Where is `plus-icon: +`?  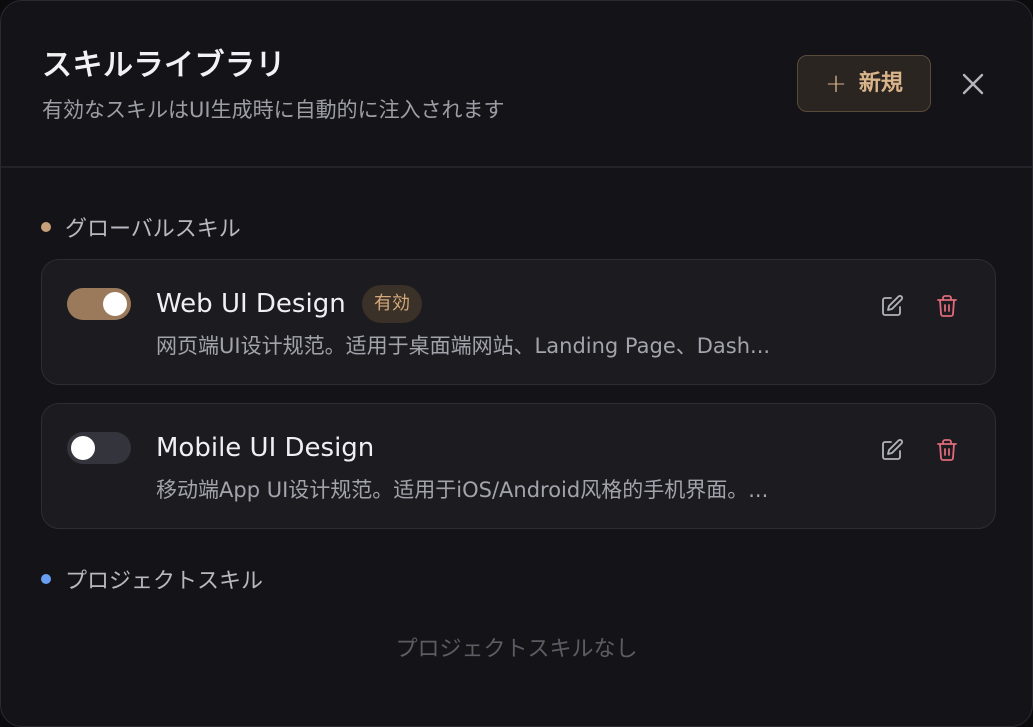
plus-icon: + is located at coordinates (836, 83).